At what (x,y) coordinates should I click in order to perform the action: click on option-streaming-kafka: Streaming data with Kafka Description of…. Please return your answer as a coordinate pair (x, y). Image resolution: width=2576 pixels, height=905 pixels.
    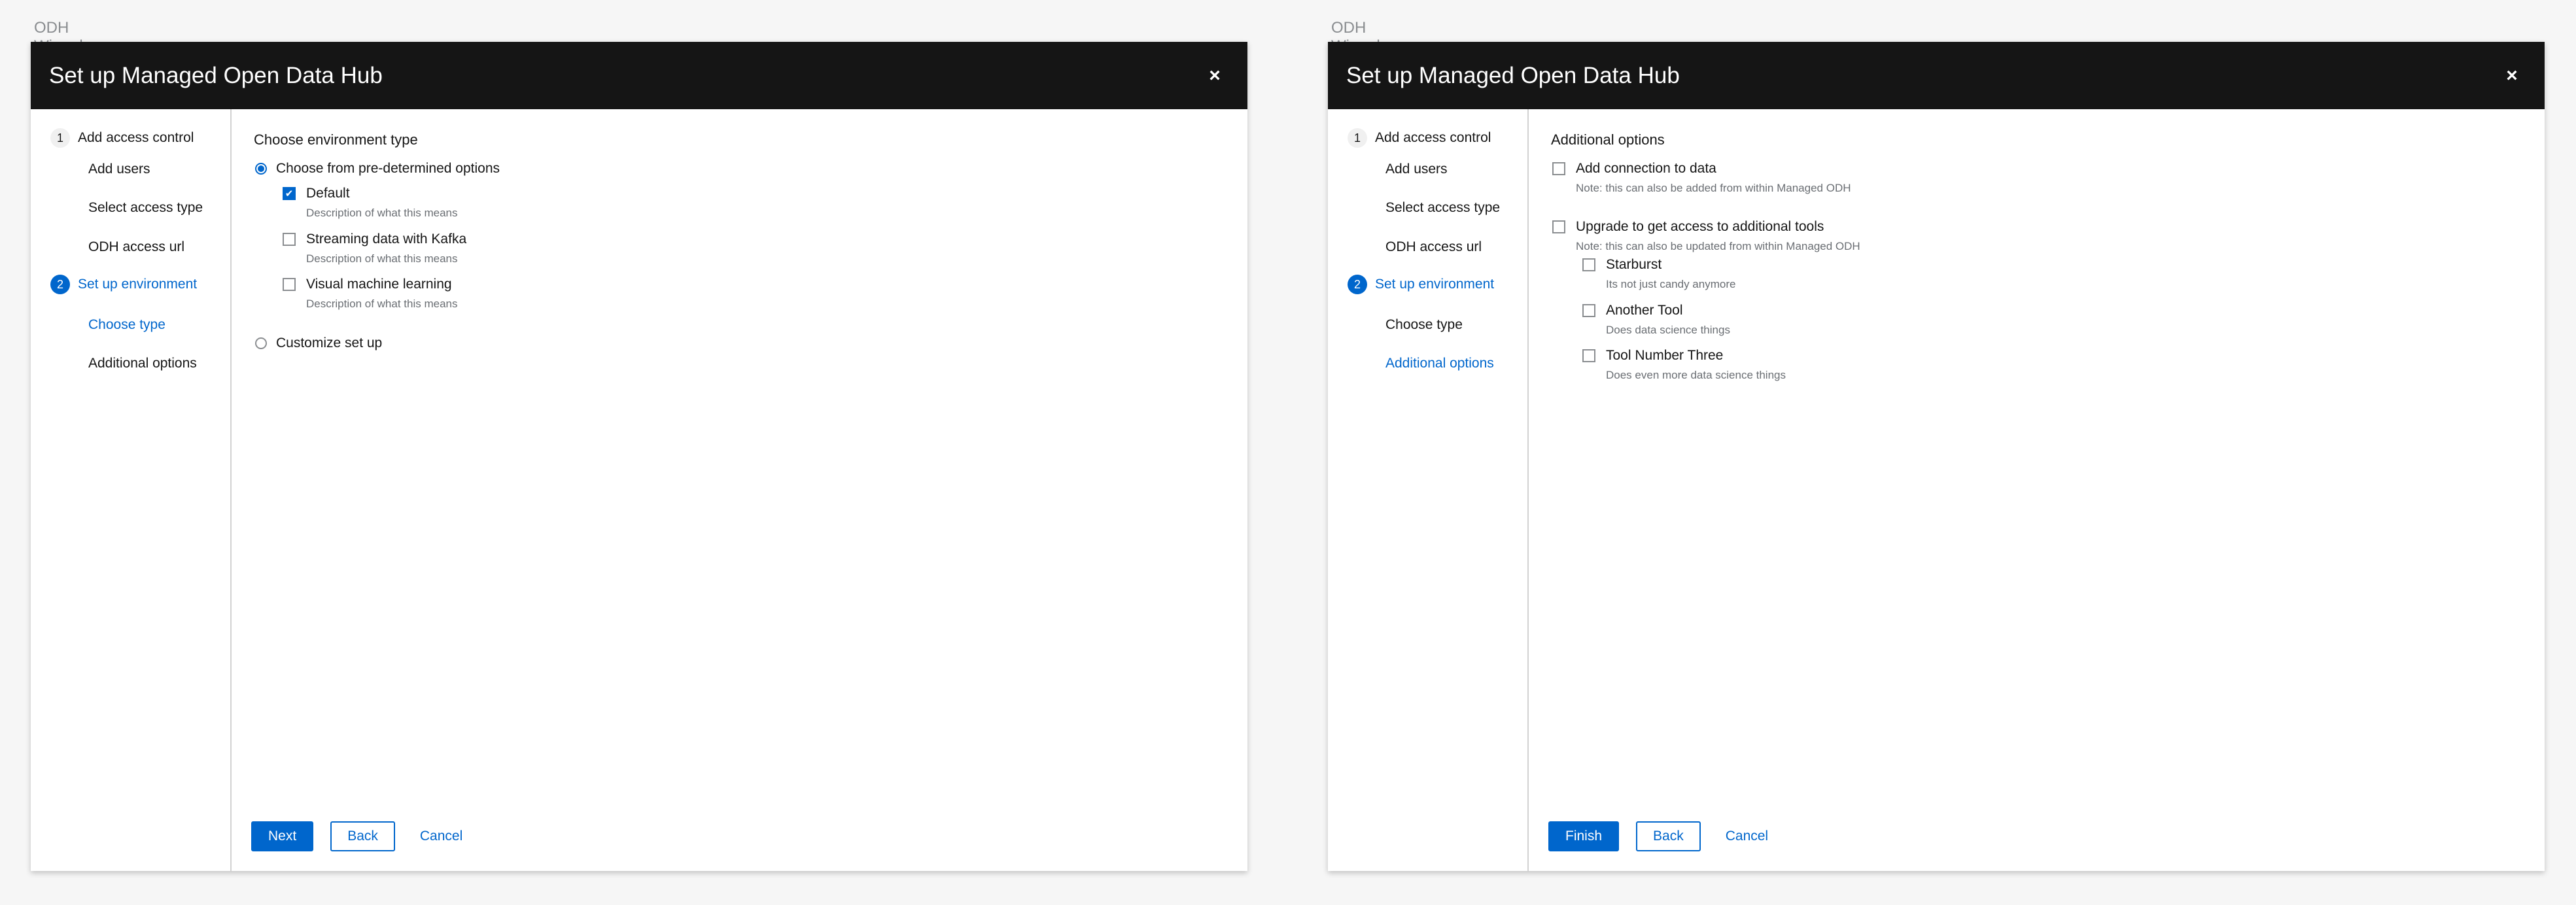
    Looking at the image, I should click on (374, 248).